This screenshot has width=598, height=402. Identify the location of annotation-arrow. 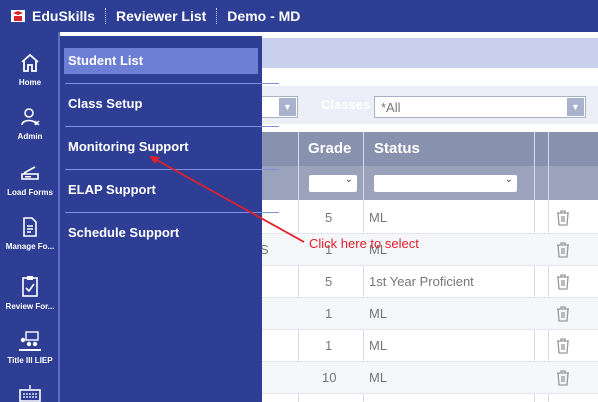
(227, 199).